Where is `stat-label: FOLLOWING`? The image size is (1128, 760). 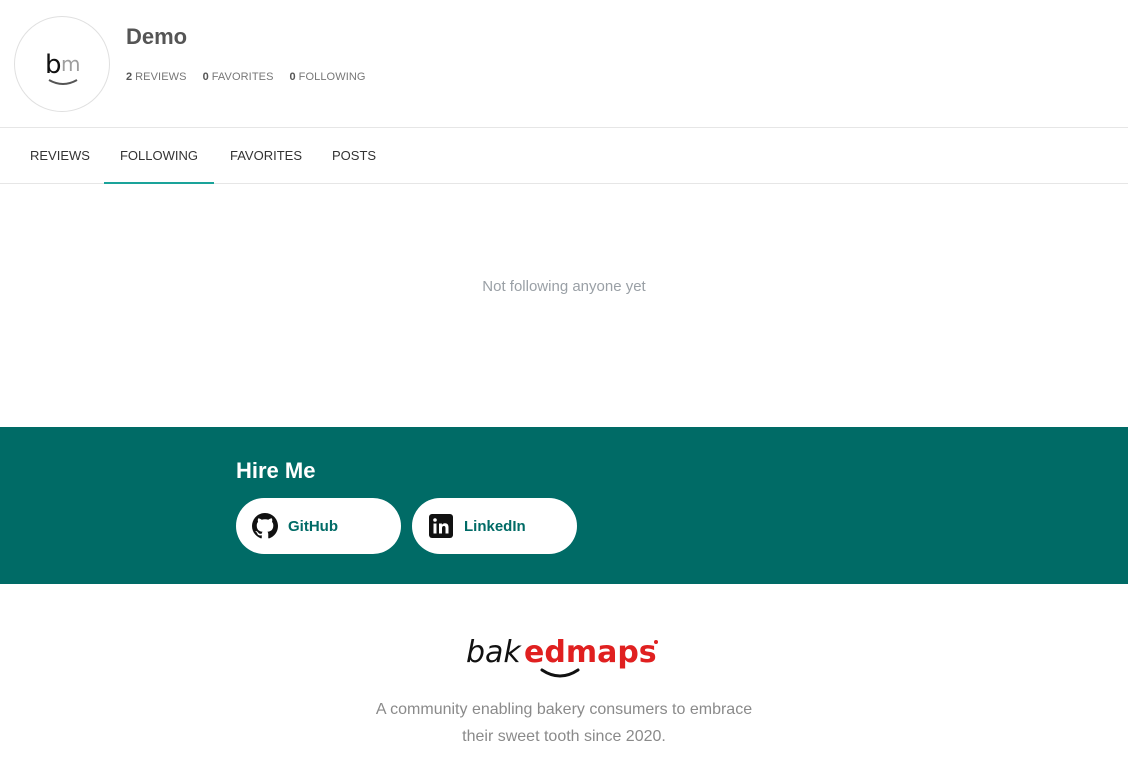 stat-label: FOLLOWING is located at coordinates (332, 77).